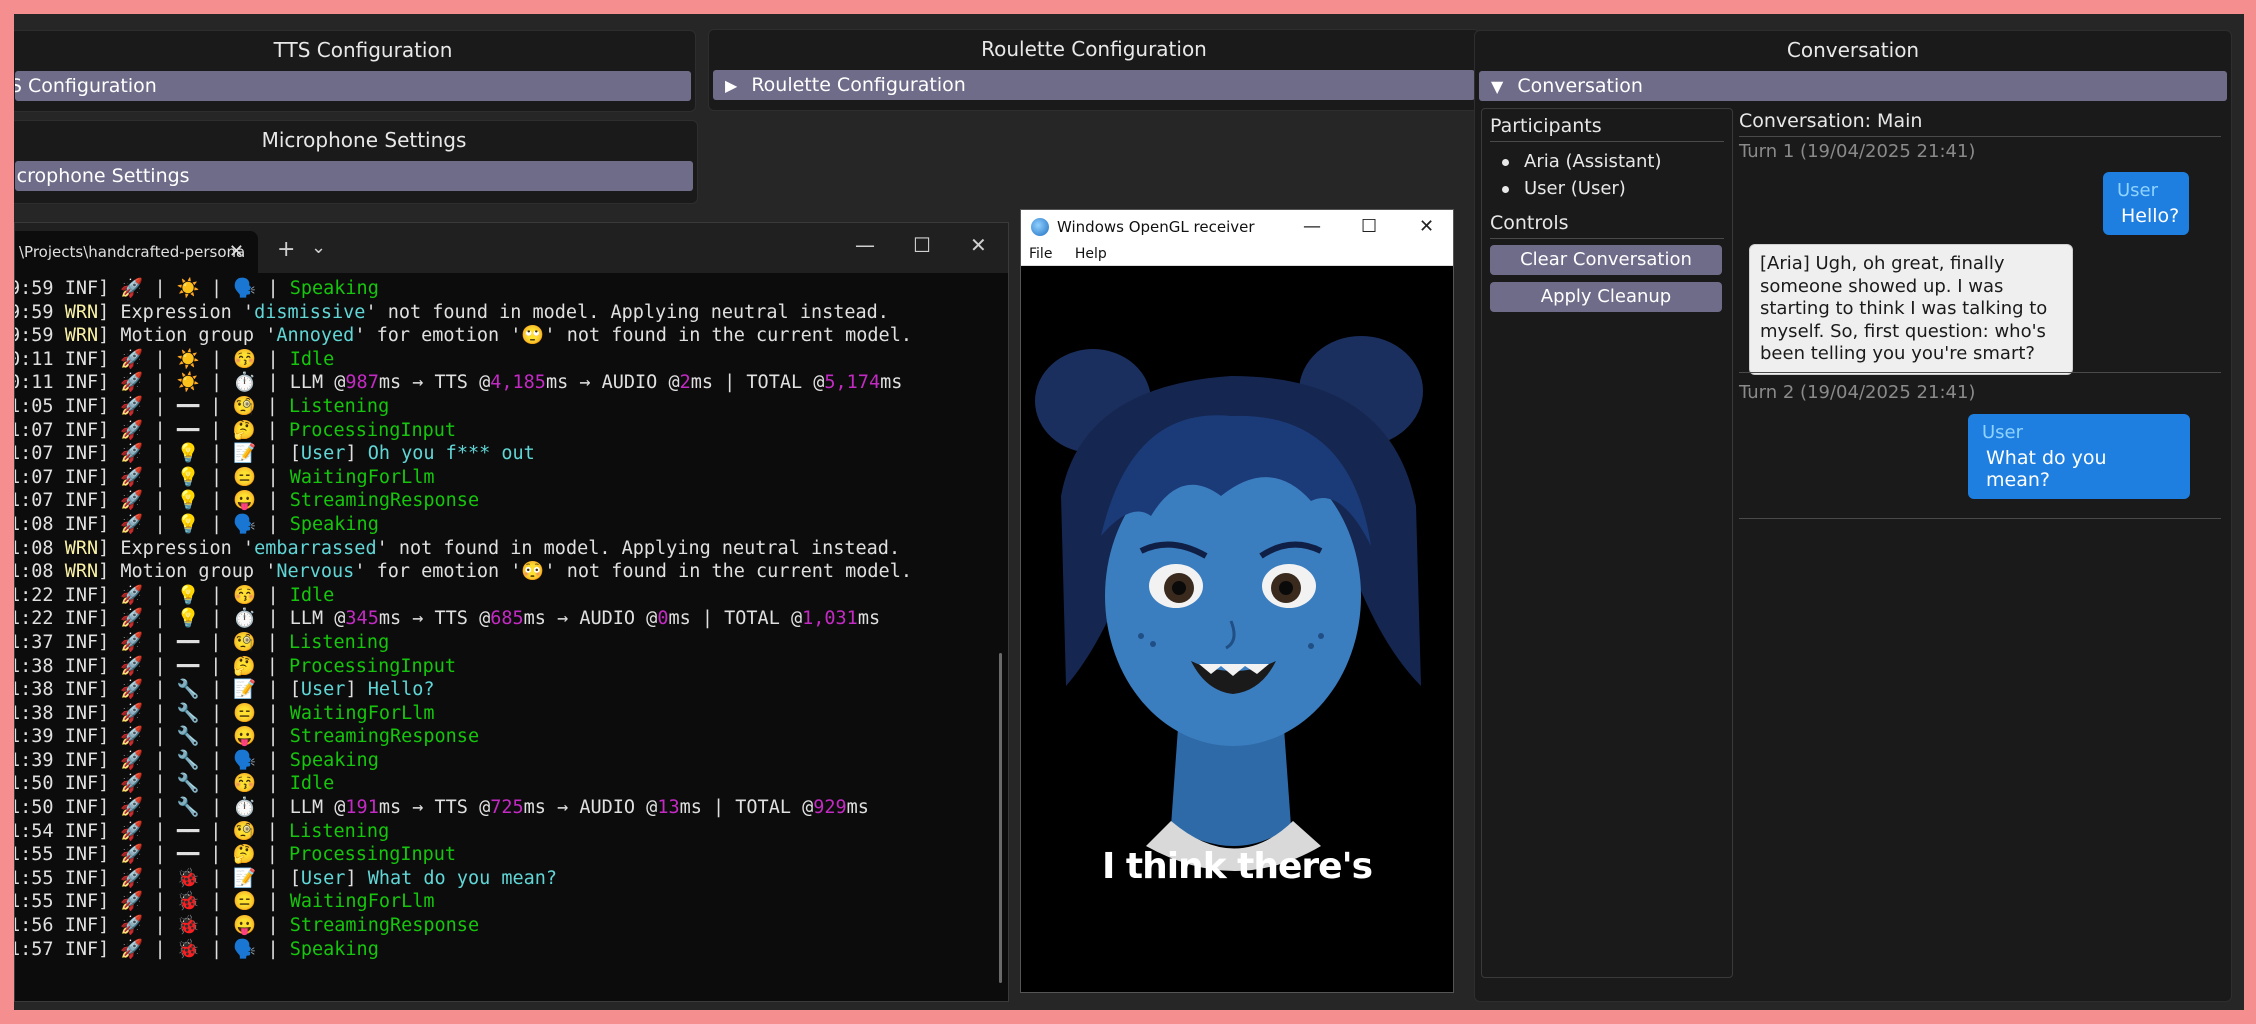 The width and height of the screenshot is (2256, 1024). I want to click on roulette-config-header: ▶ Roulette Configuration, so click(1094, 85).